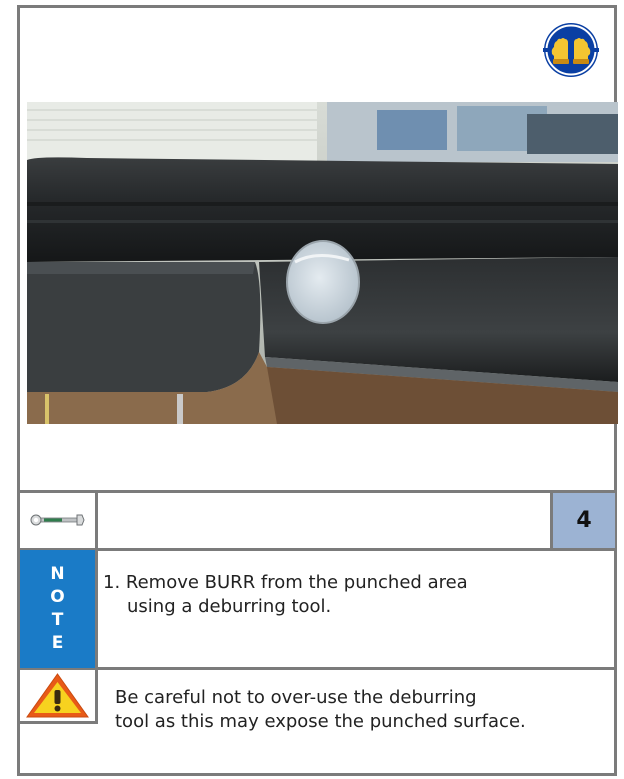  What do you see at coordinates (229, 606) in the screenshot?
I see `note-line: using a deburring tool.` at bounding box center [229, 606].